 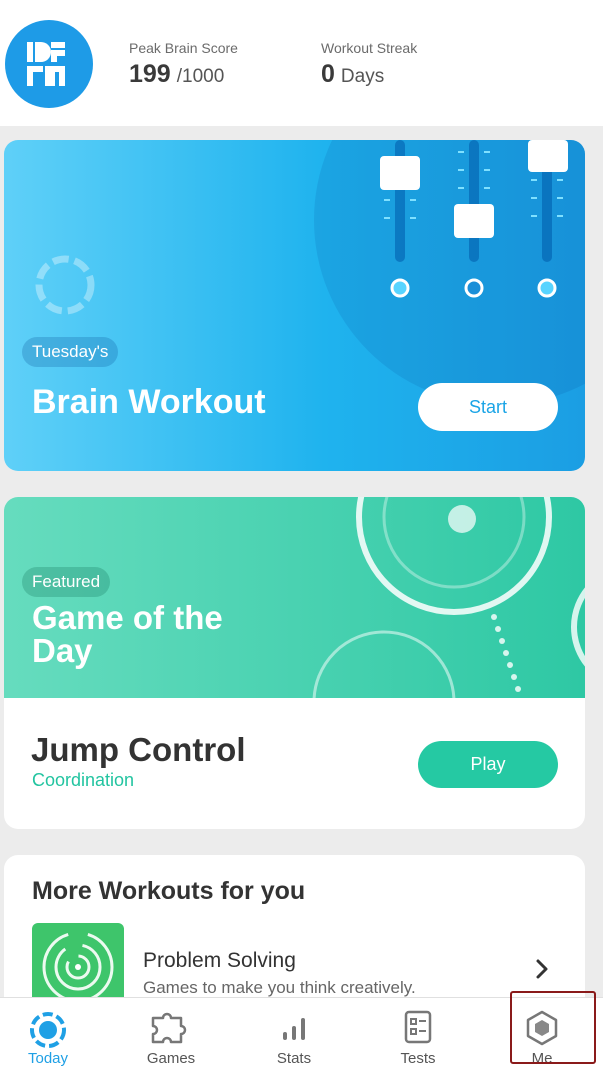 I want to click on problem-solving-thumbnail, so click(x=78, y=963).